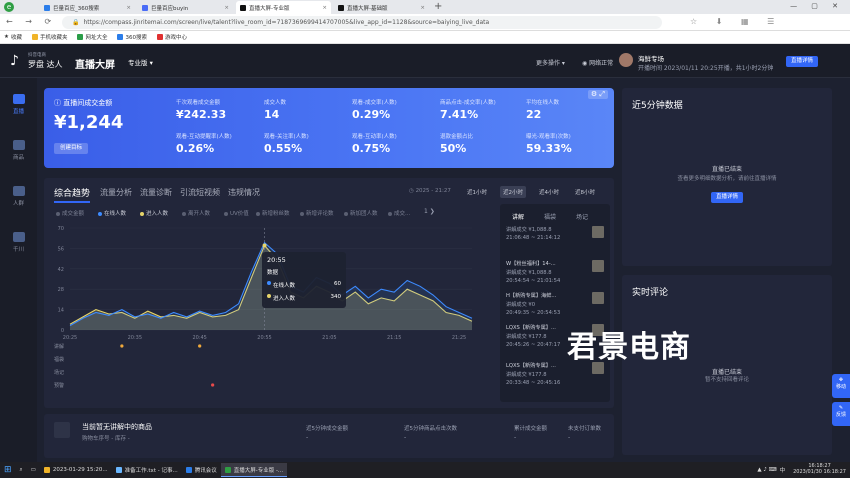  What do you see at coordinates (477, 192) in the screenshot?
I see `time-button-1h: 近1小时` at bounding box center [477, 192].